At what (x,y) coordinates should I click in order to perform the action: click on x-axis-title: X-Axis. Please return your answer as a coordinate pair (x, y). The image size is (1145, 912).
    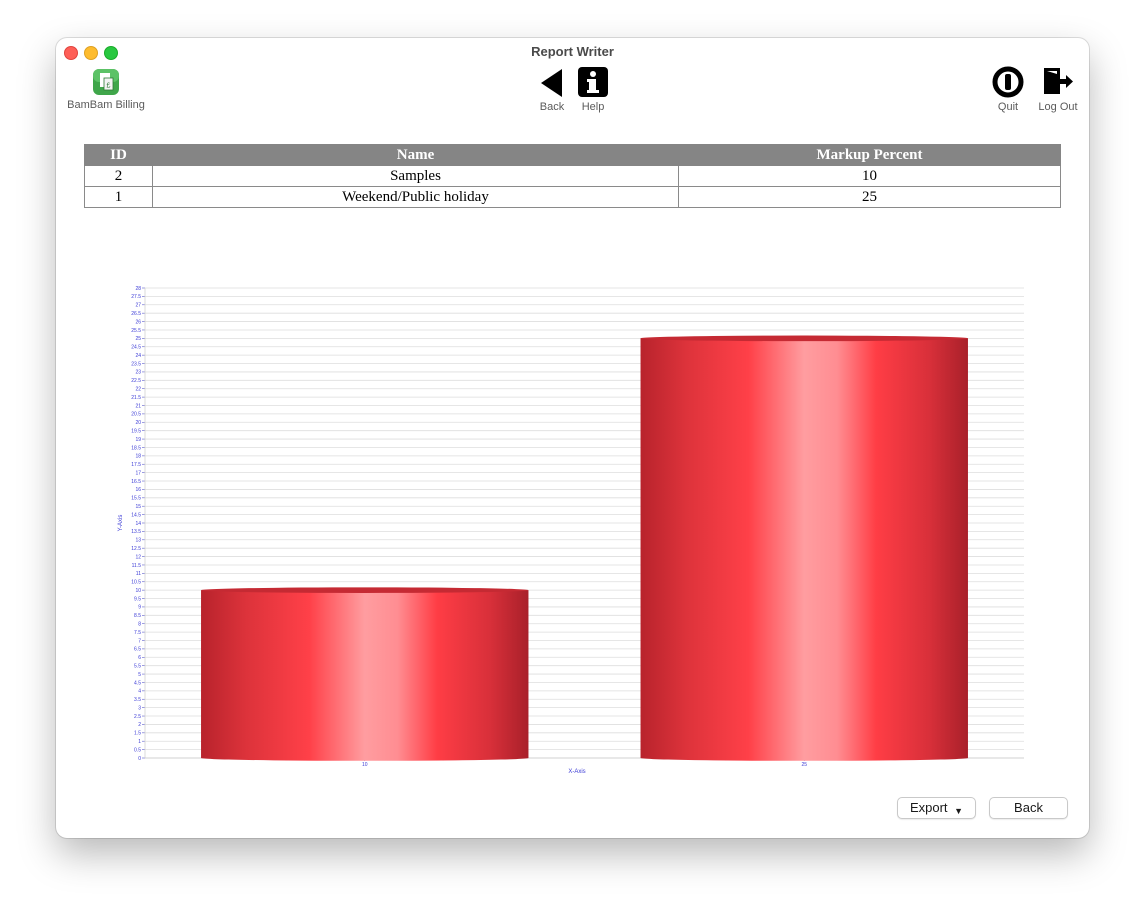
    Looking at the image, I should click on (576, 772).